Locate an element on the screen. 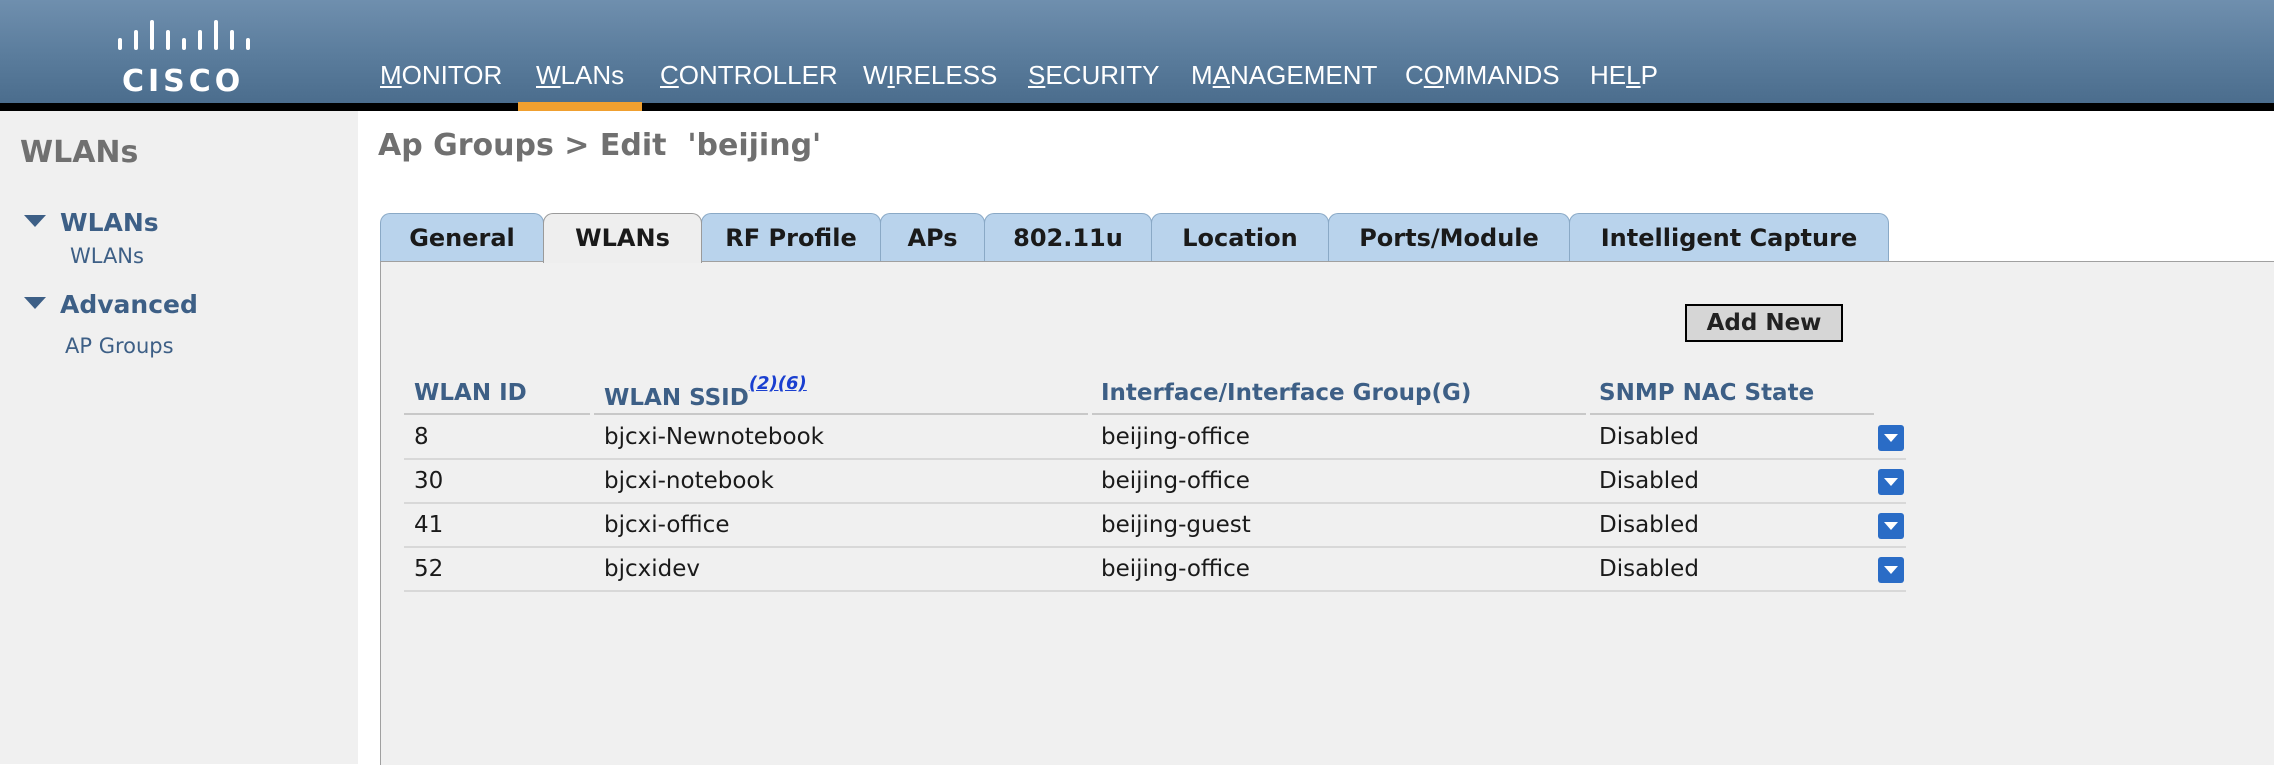 Image resolution: width=2274 pixels, height=765 pixels. tab-wlans: WLANs is located at coordinates (622, 238).